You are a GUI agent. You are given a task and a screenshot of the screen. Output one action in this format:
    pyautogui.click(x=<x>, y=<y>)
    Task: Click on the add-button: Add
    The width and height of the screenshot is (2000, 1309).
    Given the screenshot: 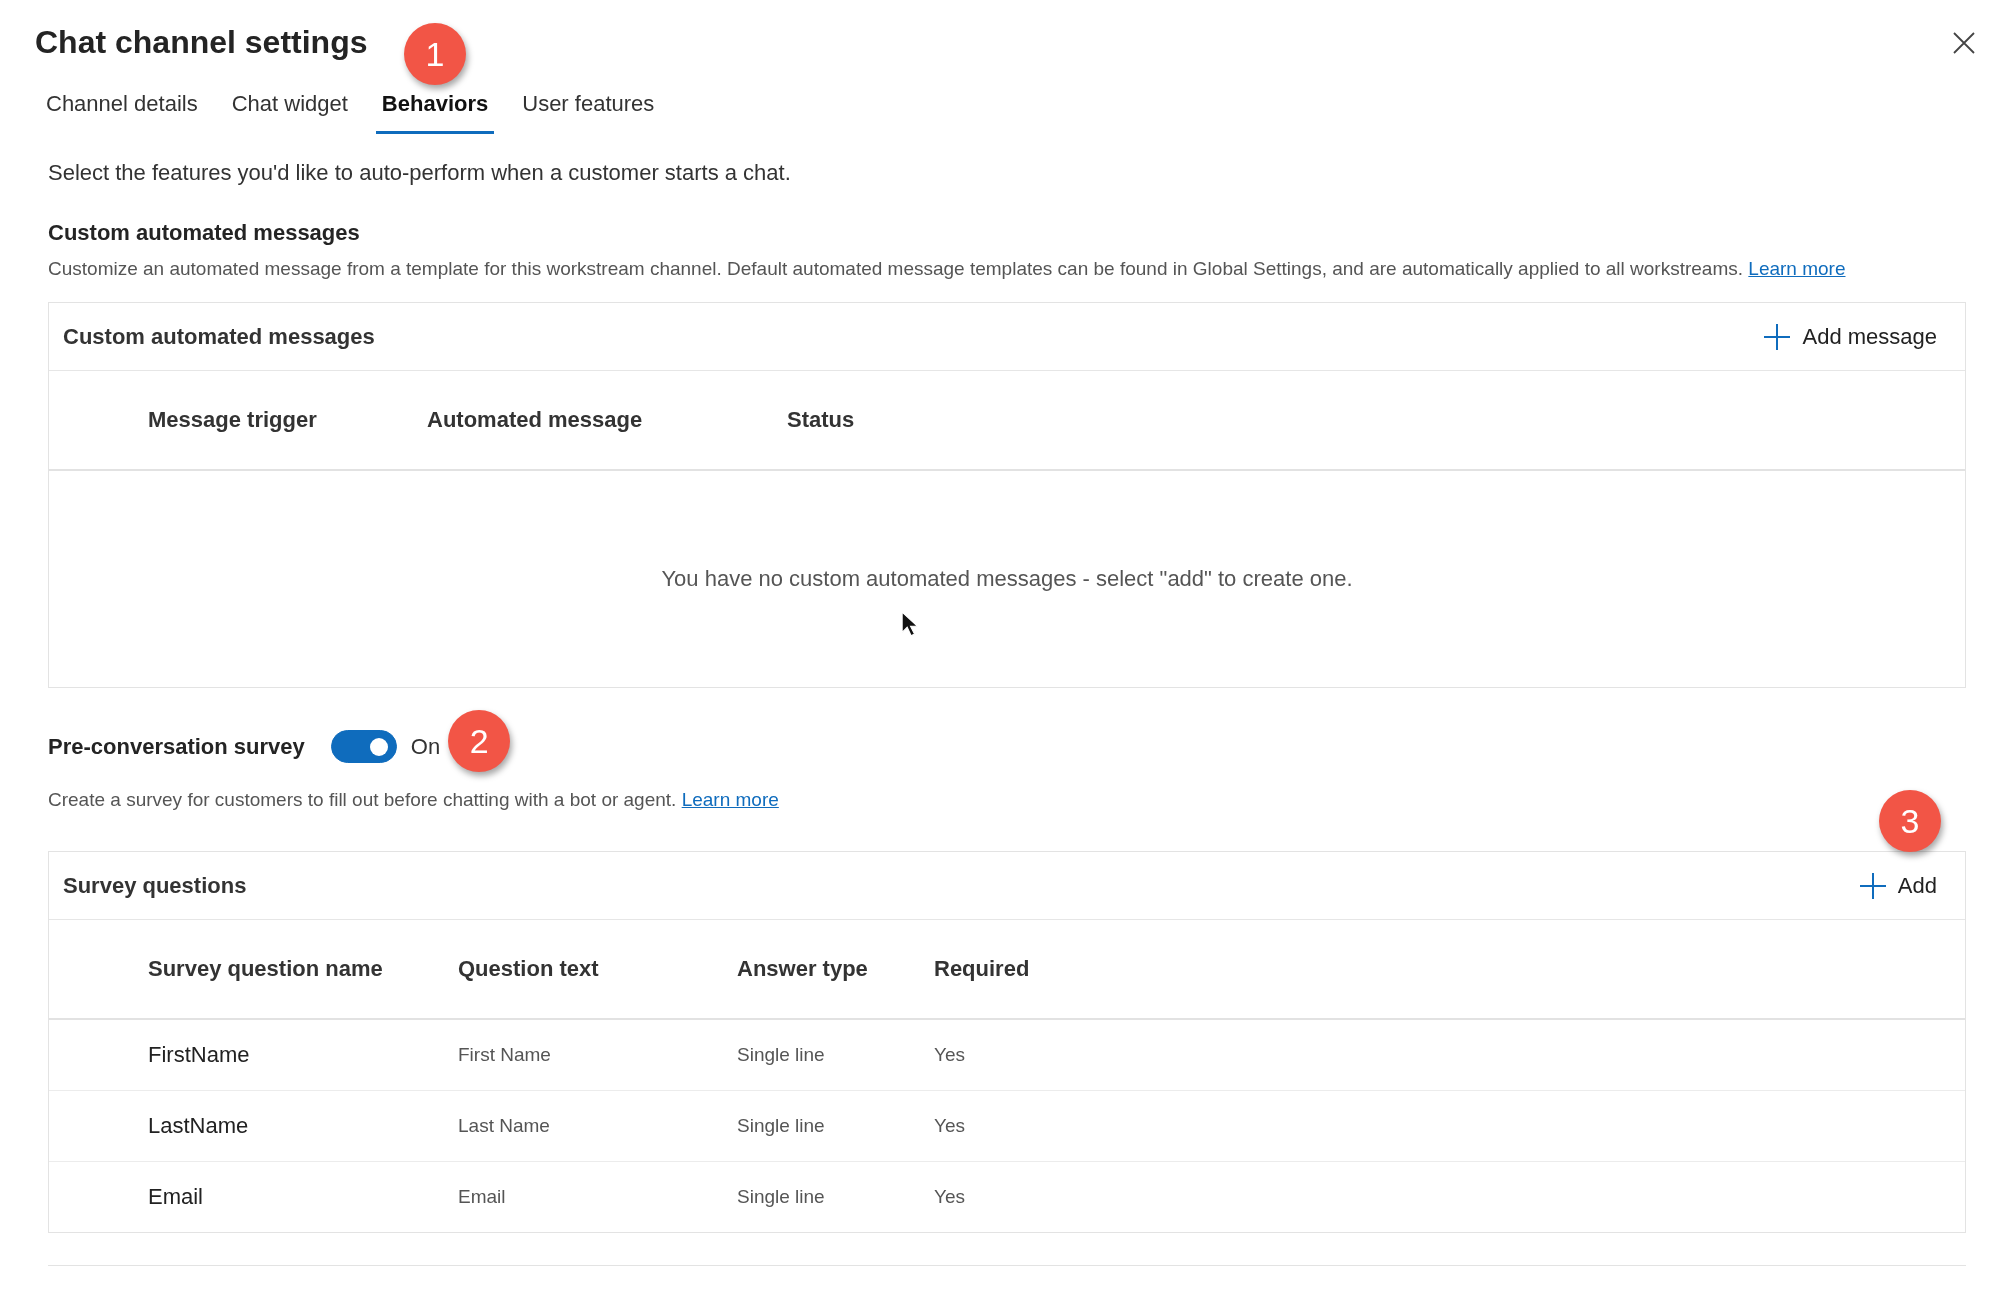 What is the action you would take?
    pyautogui.click(x=1898, y=885)
    